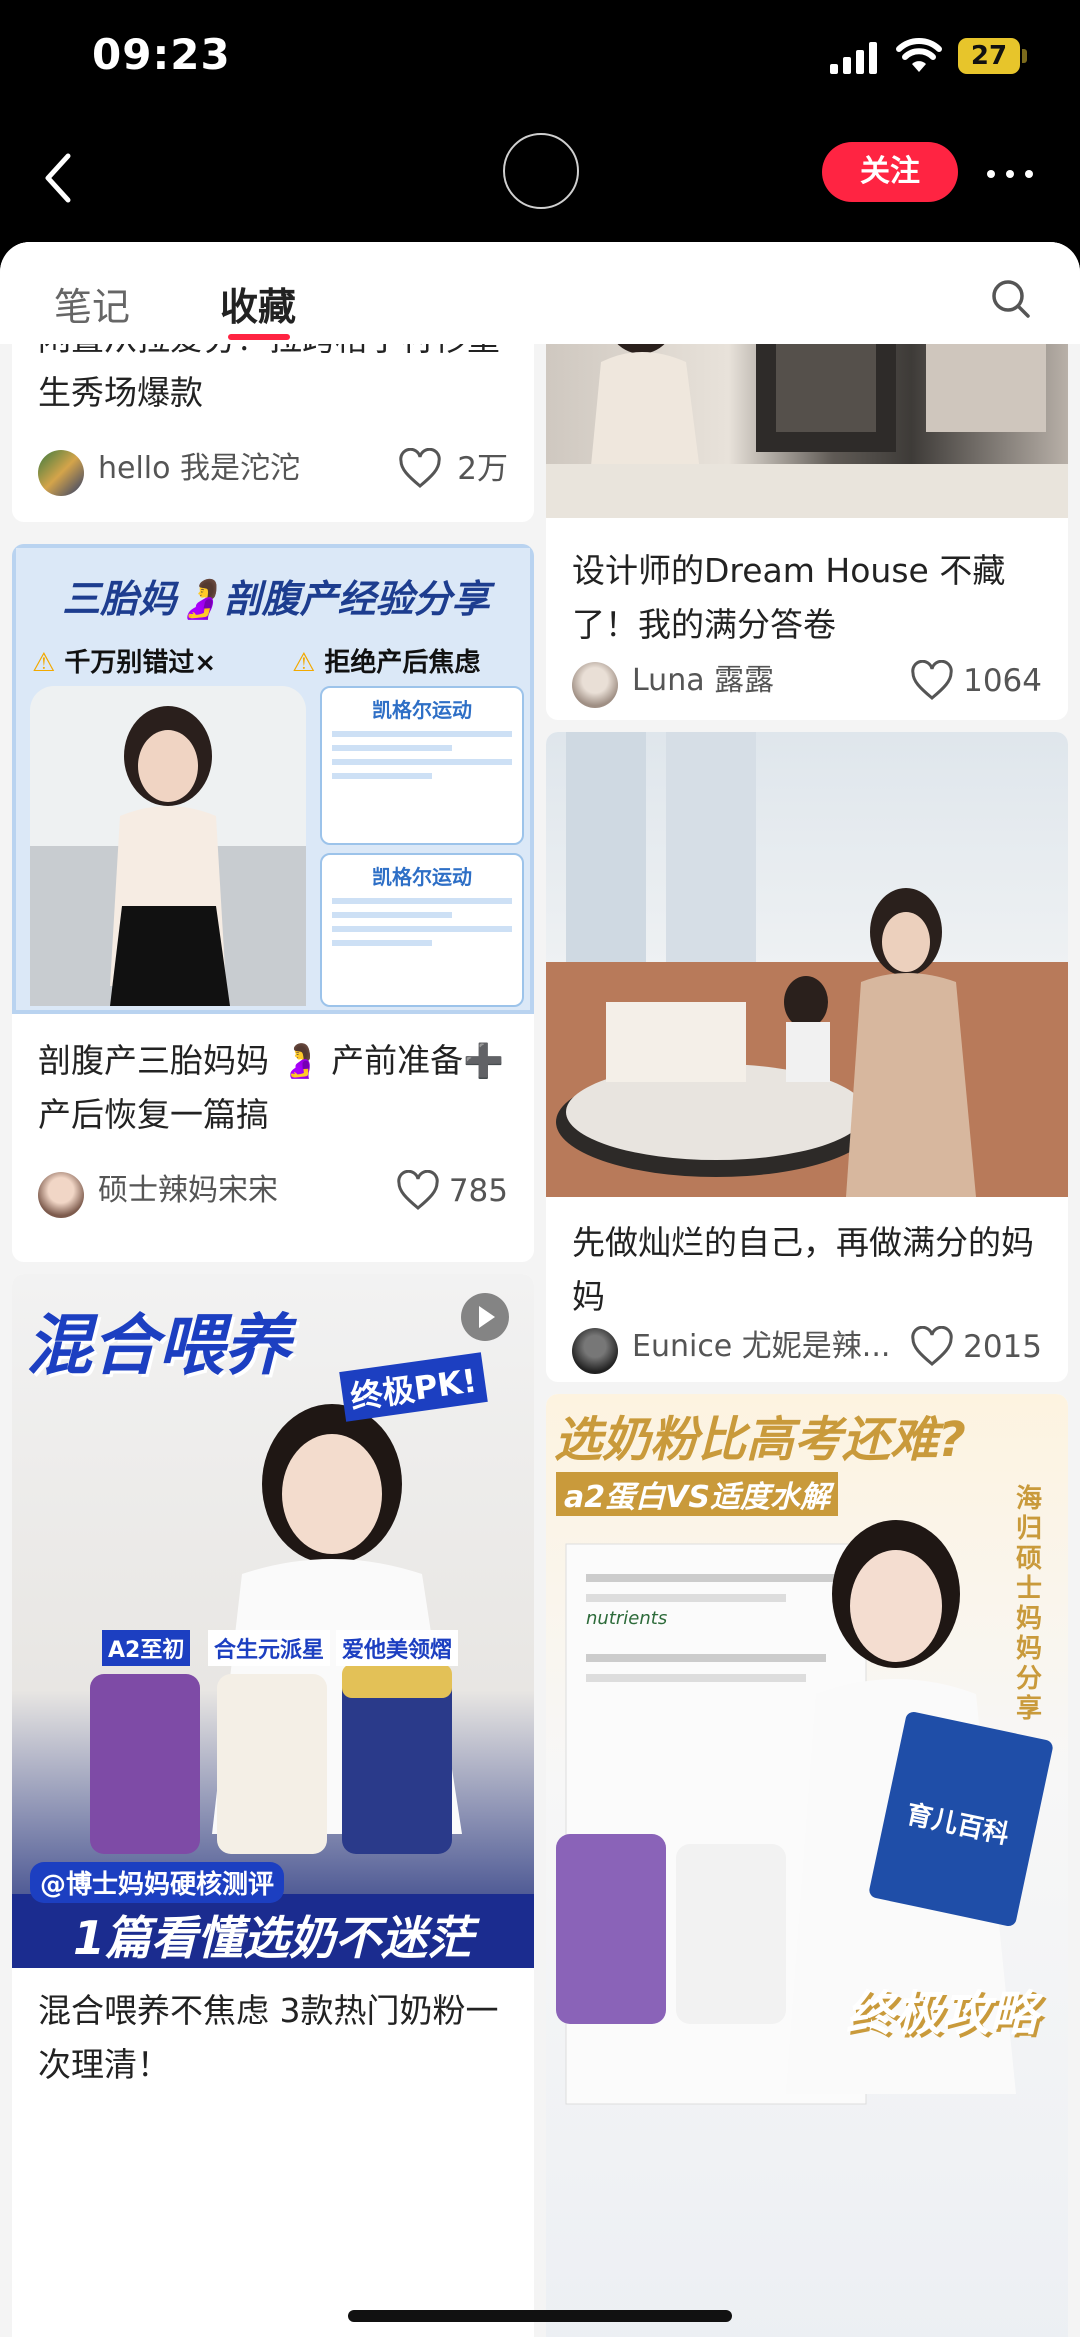  What do you see at coordinates (272, 1938) in the screenshot?
I see `image-bottom-banner: 1篇看懂选奶不迷茫` at bounding box center [272, 1938].